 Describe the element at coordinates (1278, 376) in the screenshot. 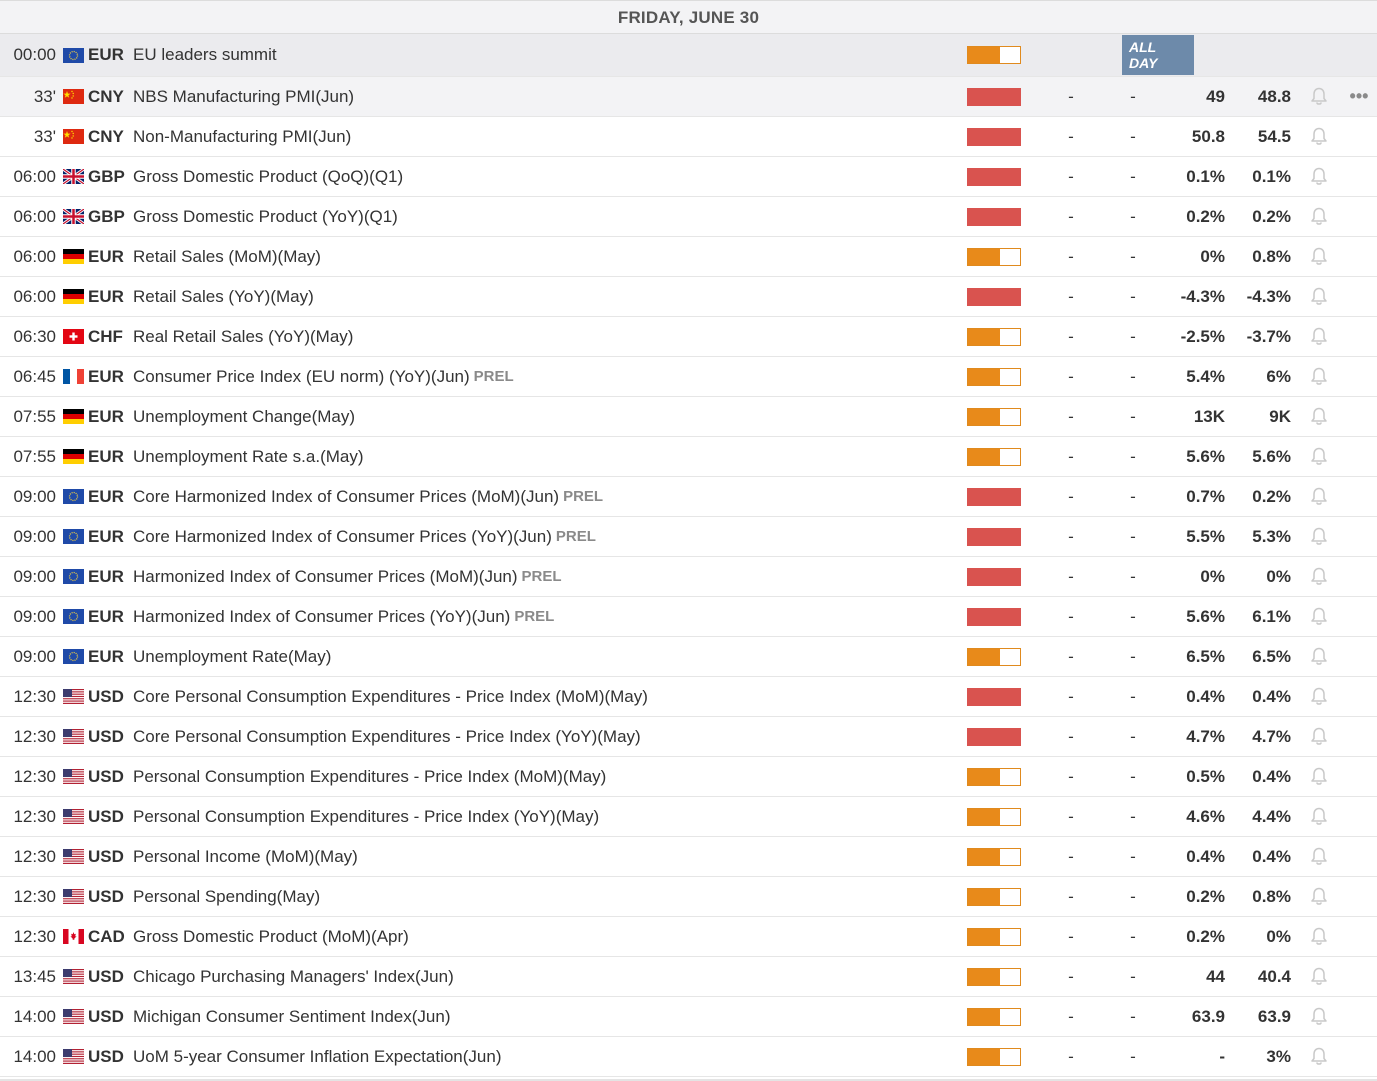

I see `event-forecast: 6%` at that location.